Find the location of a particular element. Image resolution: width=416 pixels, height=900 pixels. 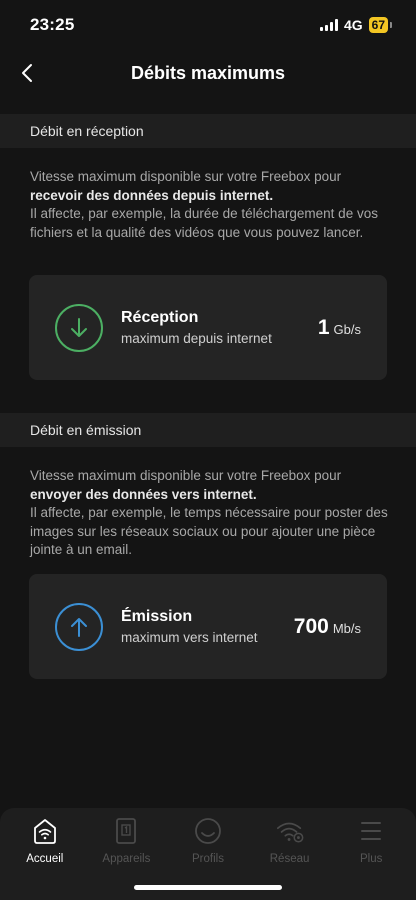

tab-plus: Plus is located at coordinates (371, 854).